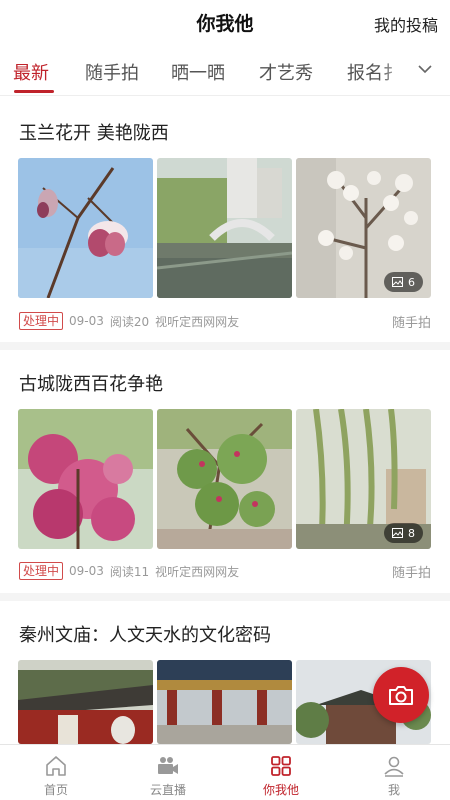 The height and width of the screenshot is (800, 450). Describe the element at coordinates (225, 23) in the screenshot. I see `top-header: 你我他 我的投稿` at that location.